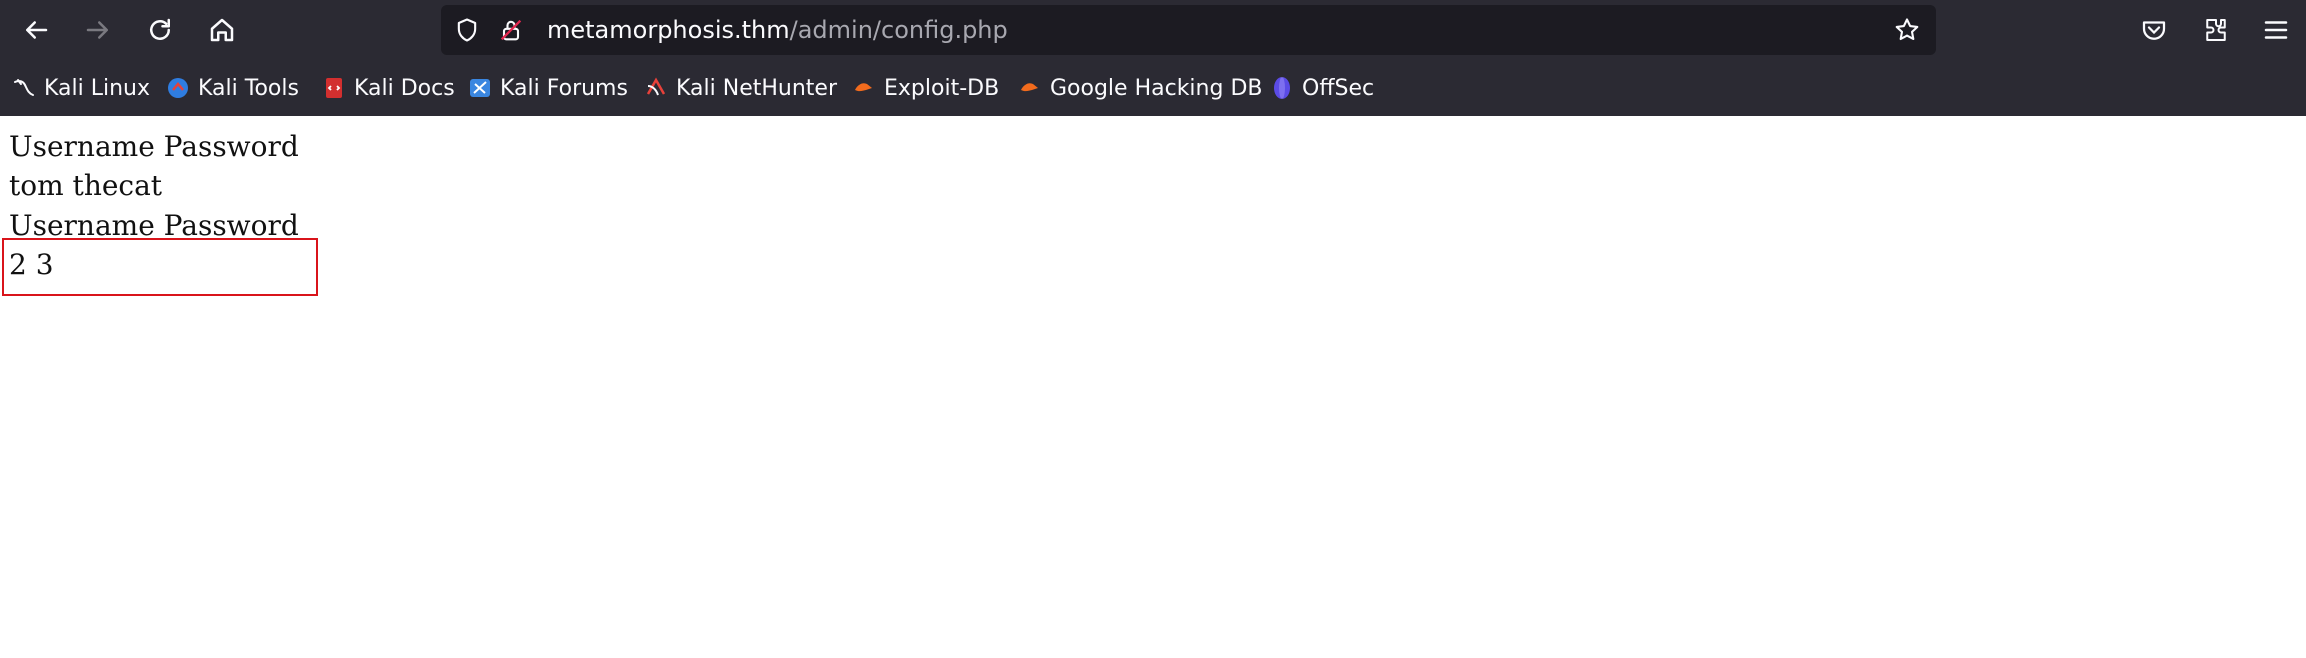 Image resolution: width=2306 pixels, height=658 pixels. I want to click on reload-icon, so click(160, 29).